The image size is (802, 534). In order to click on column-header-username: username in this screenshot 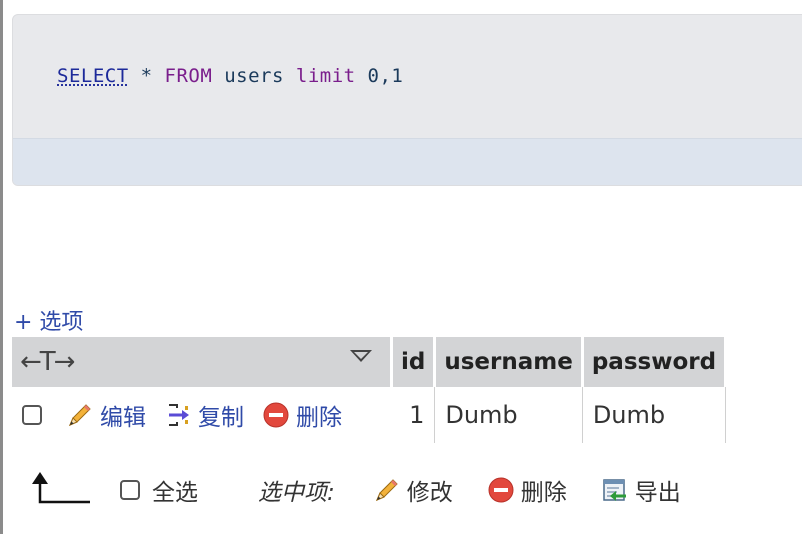, I will do `click(509, 362)`.